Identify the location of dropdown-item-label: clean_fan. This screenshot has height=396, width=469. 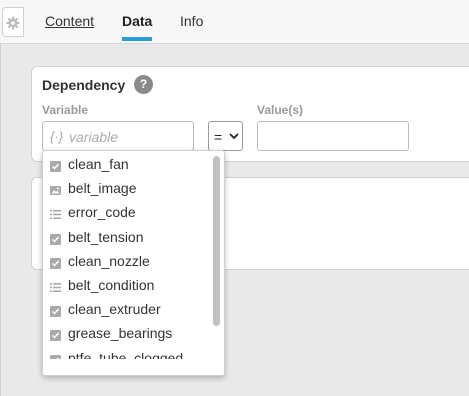
(98, 164).